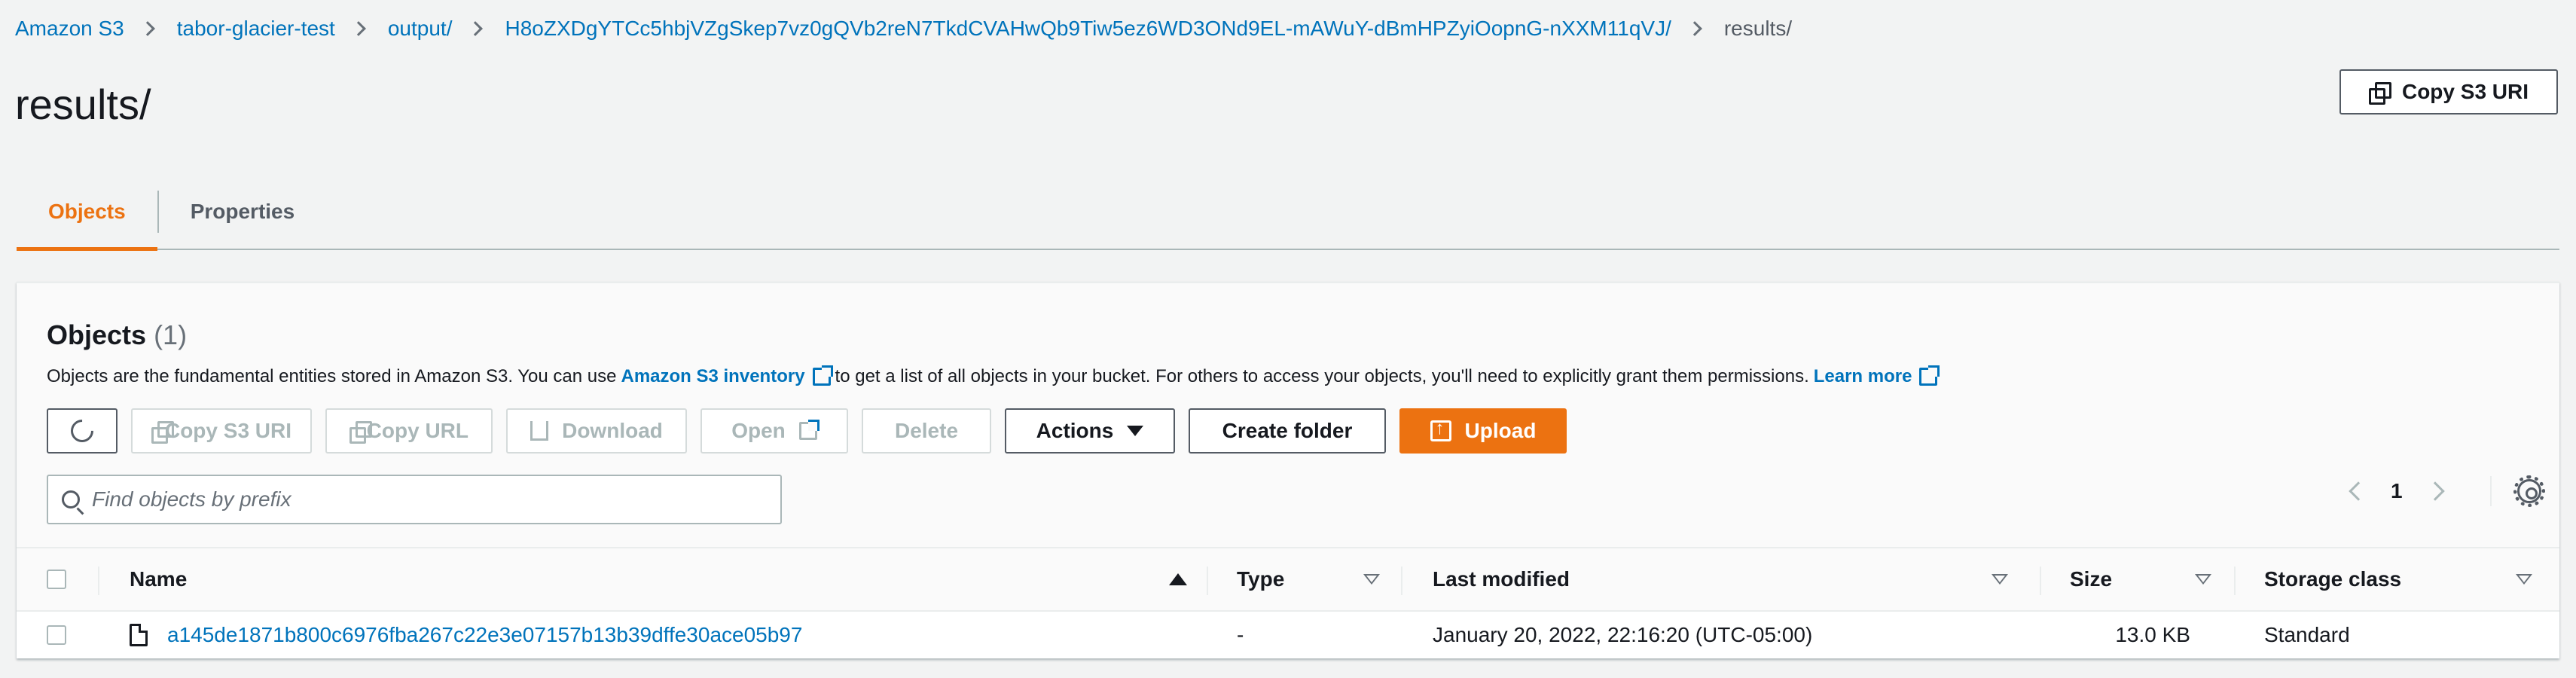 This screenshot has height=678, width=2576. I want to click on sort-storage-class-cell, so click(2524, 579).